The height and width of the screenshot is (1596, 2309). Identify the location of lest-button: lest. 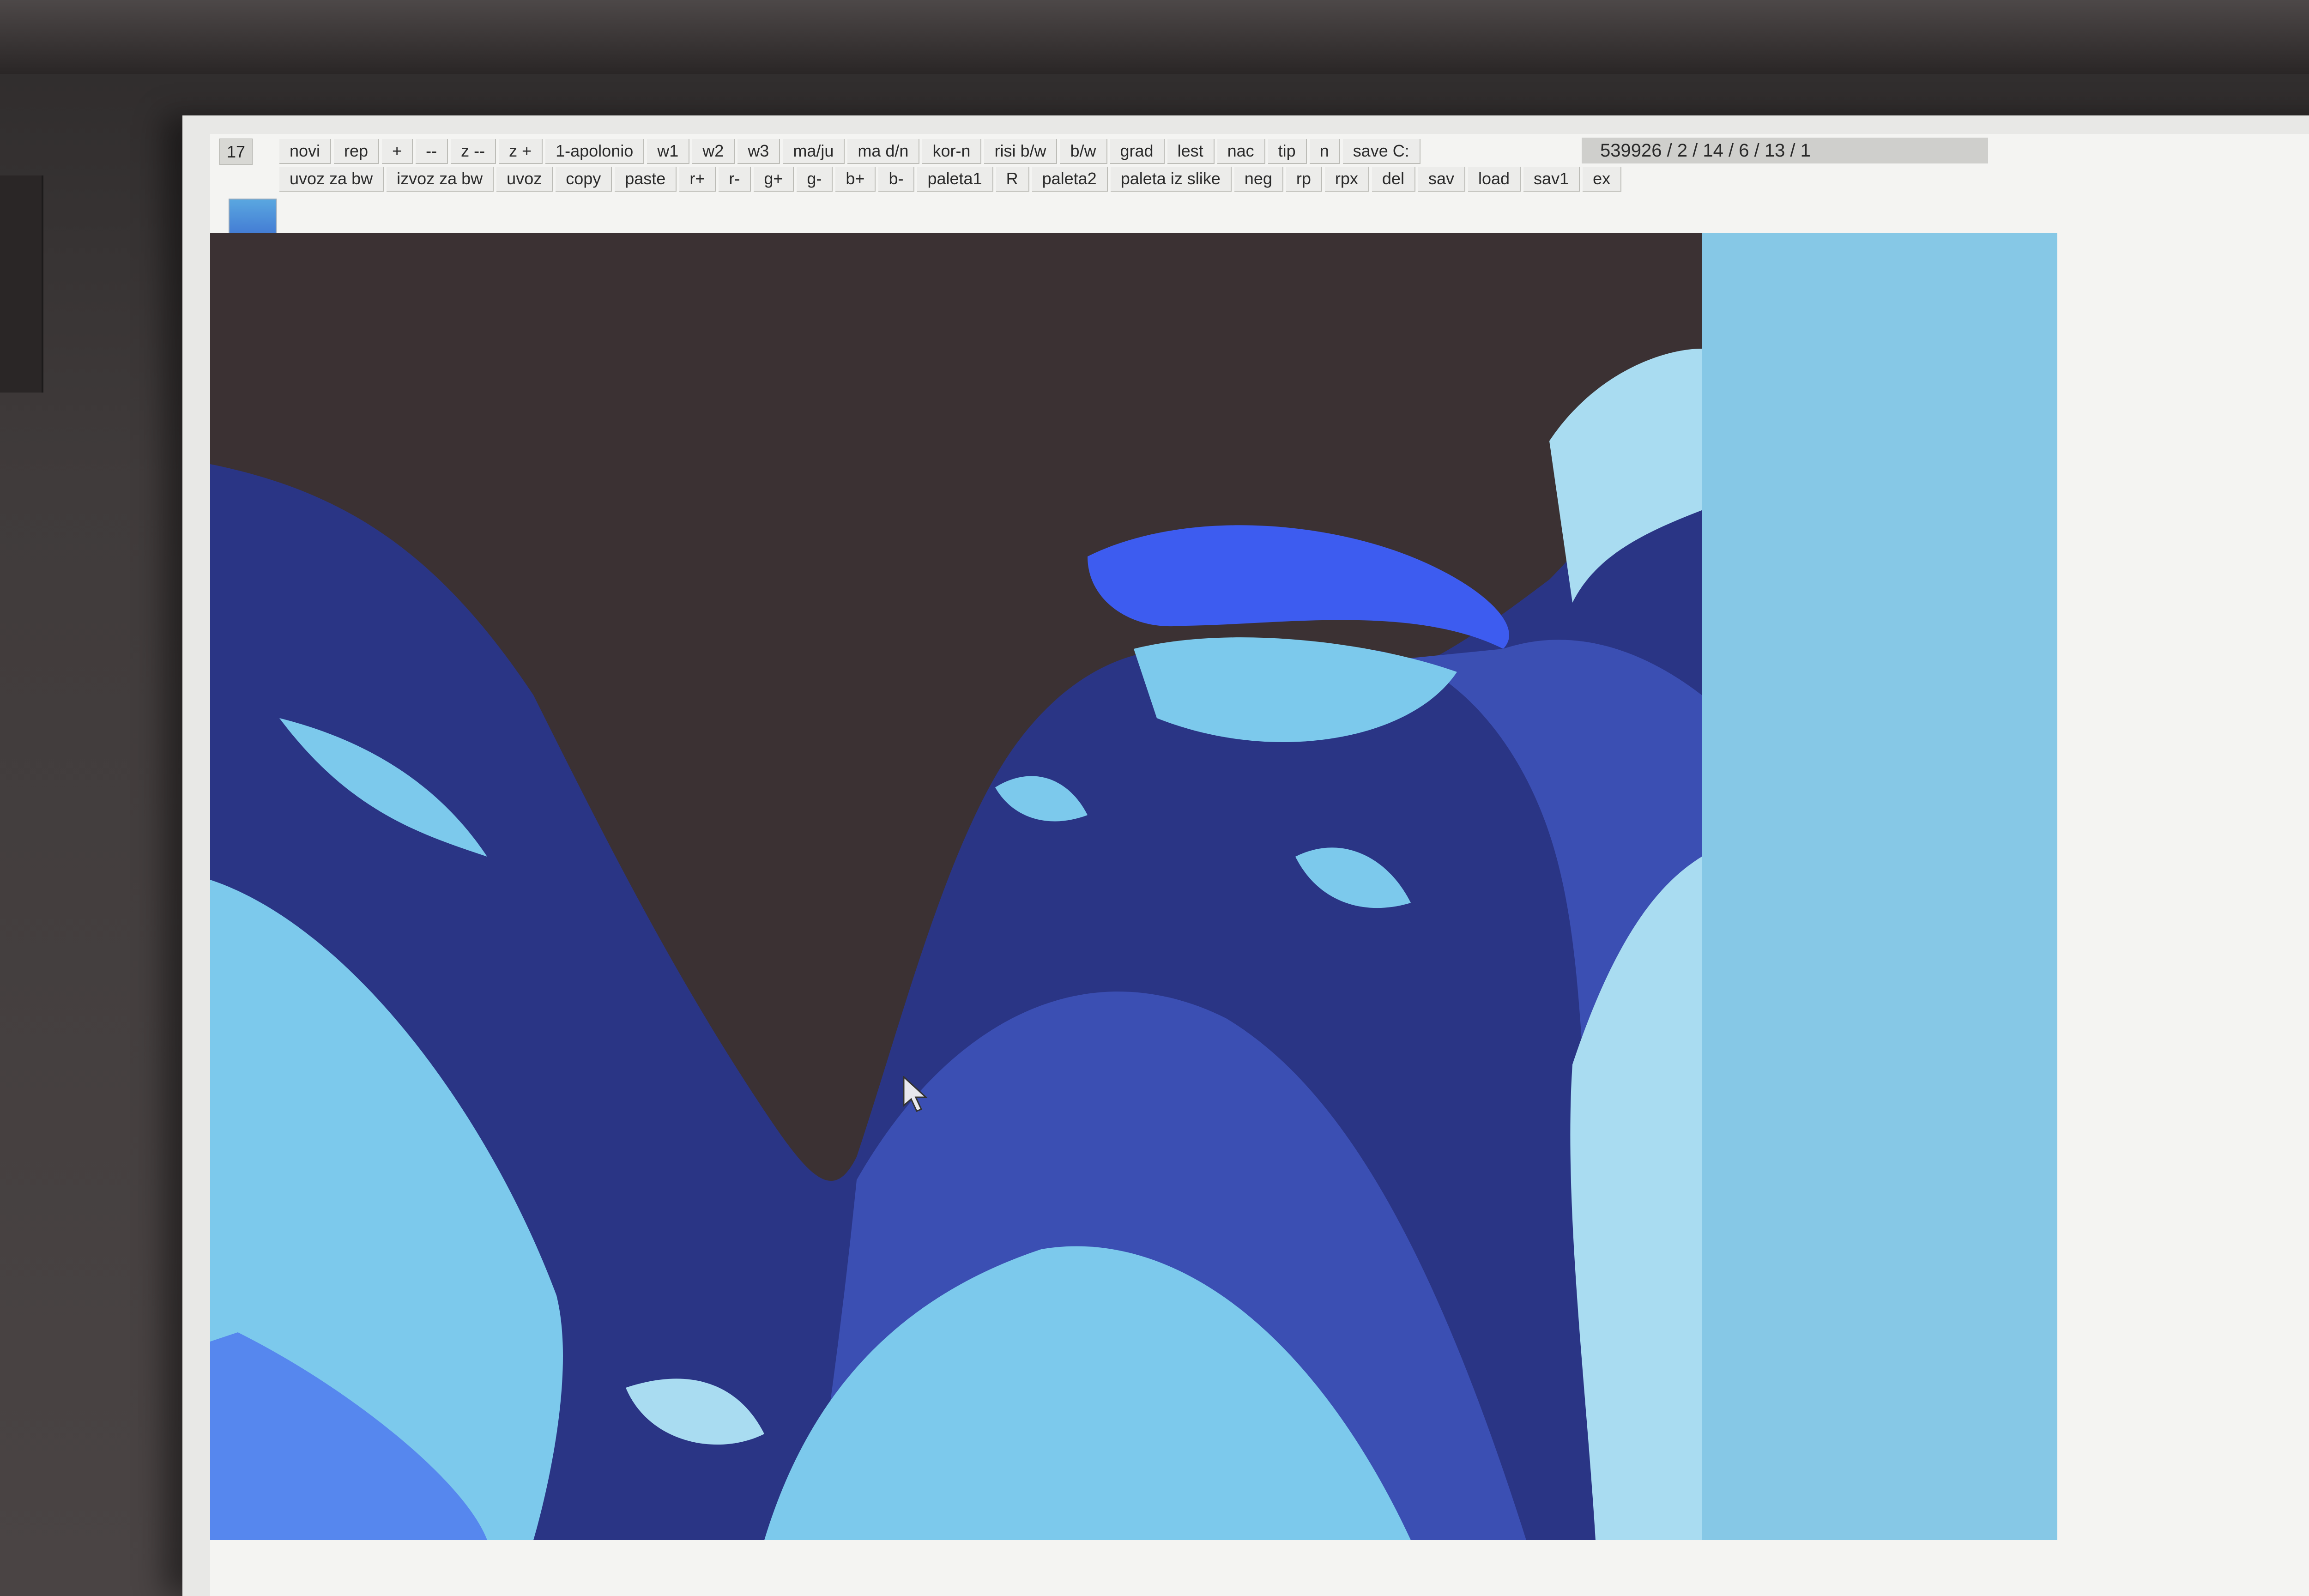
(1191, 151).